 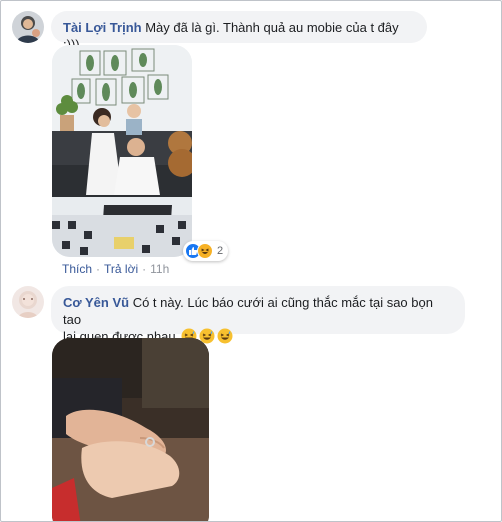 I want to click on holding-hands-photo-icon, so click(x=130, y=429).